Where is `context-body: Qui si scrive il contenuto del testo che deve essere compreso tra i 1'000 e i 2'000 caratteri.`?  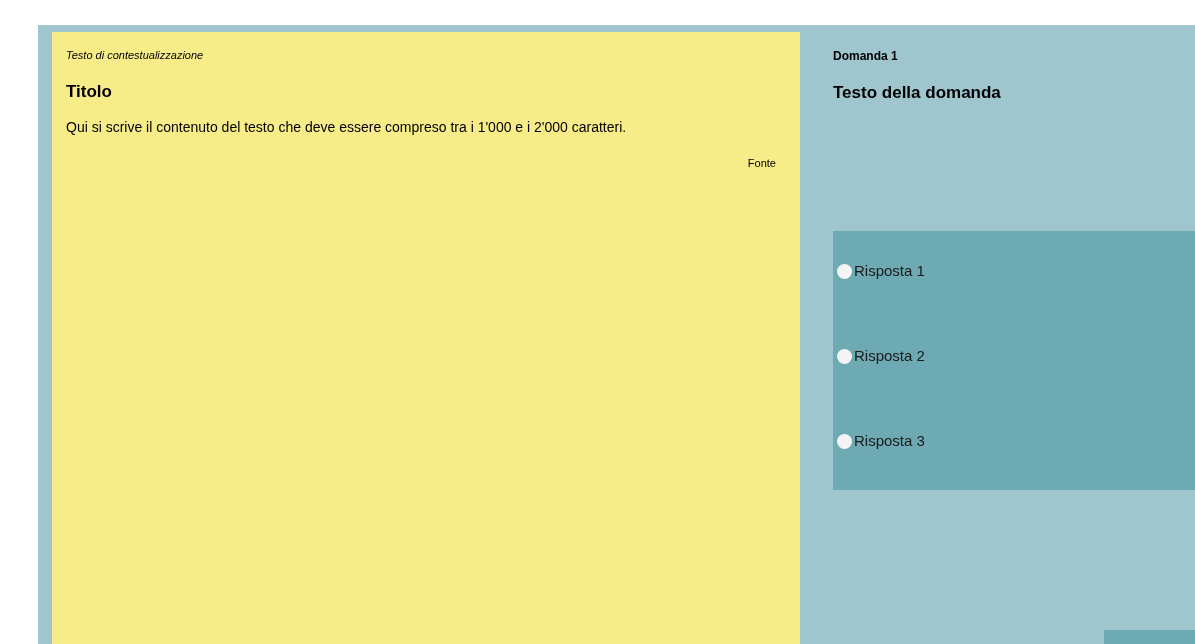
context-body: Qui si scrive il contenuto del testo che deve essere compreso tra i 1'000 e i 2'000 caratteri. is located at coordinates (347, 127).